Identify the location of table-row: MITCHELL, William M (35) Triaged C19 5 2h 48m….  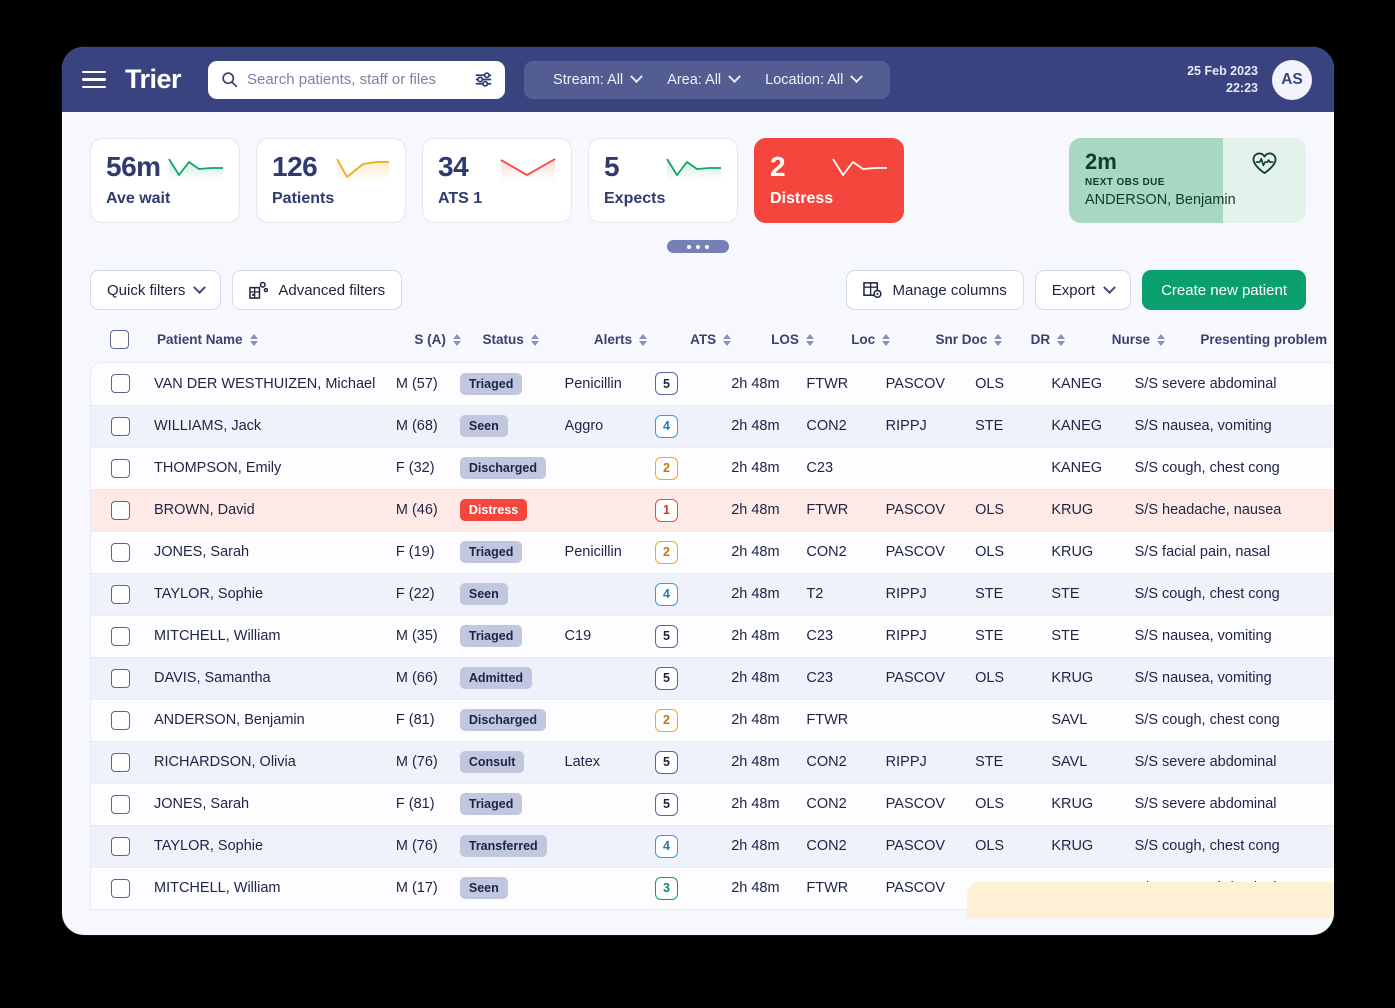
(712, 635).